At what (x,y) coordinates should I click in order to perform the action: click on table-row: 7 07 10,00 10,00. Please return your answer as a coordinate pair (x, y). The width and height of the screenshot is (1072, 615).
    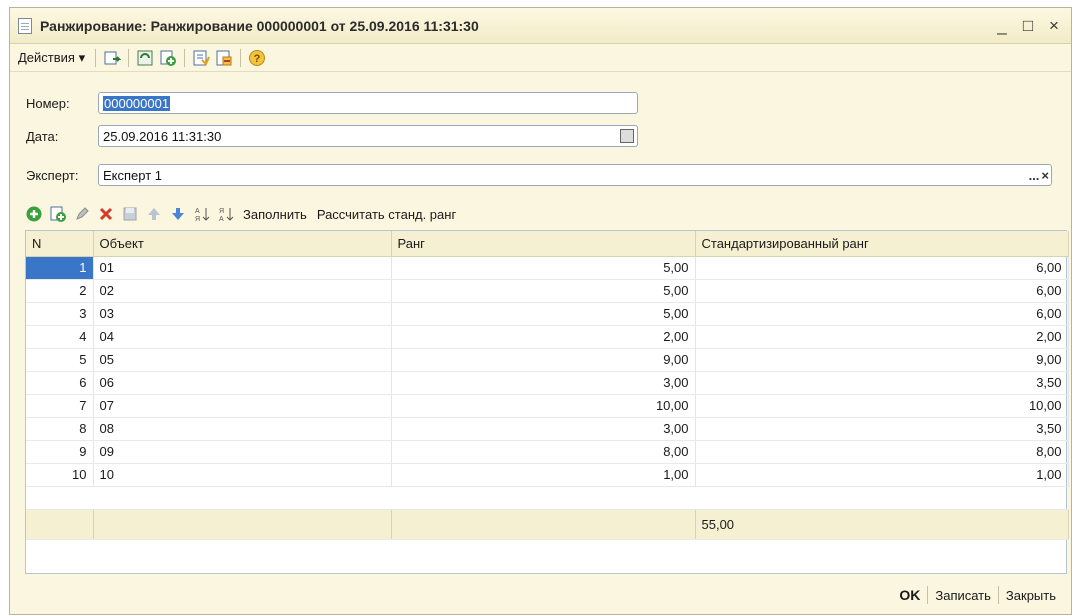
    Looking at the image, I should click on (547, 406).